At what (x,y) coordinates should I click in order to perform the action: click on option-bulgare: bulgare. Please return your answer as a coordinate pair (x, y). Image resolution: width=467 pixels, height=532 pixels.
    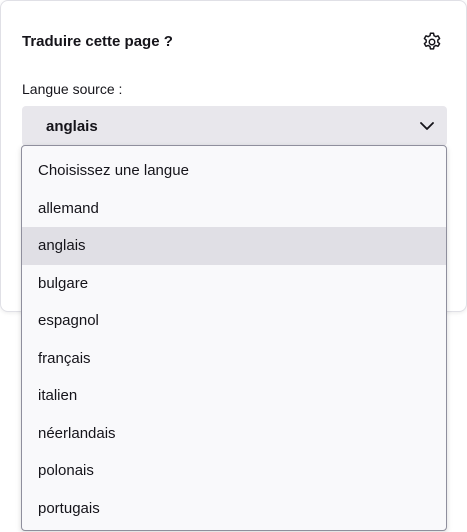
    Looking at the image, I should click on (234, 284).